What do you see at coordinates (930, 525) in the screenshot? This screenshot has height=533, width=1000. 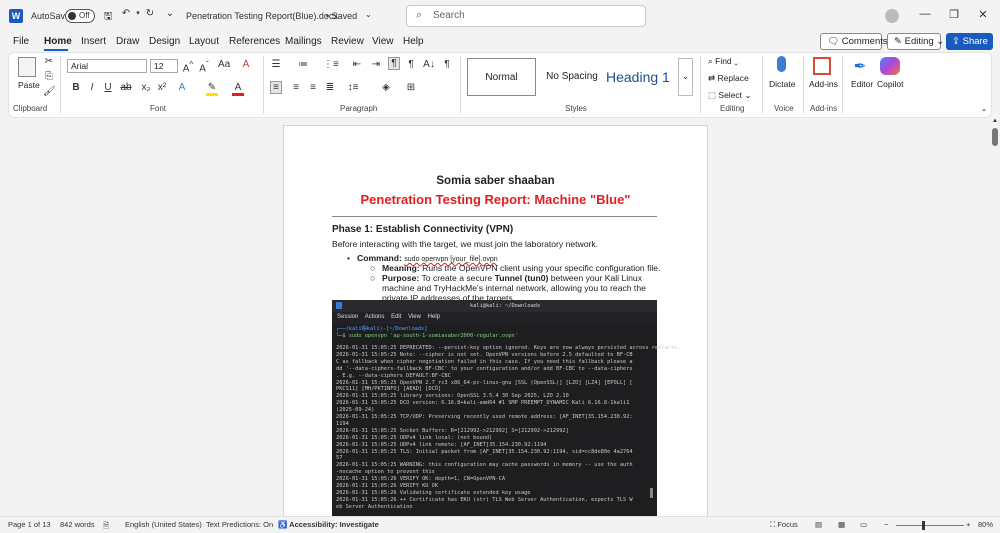 I see `zoom-slider` at bounding box center [930, 525].